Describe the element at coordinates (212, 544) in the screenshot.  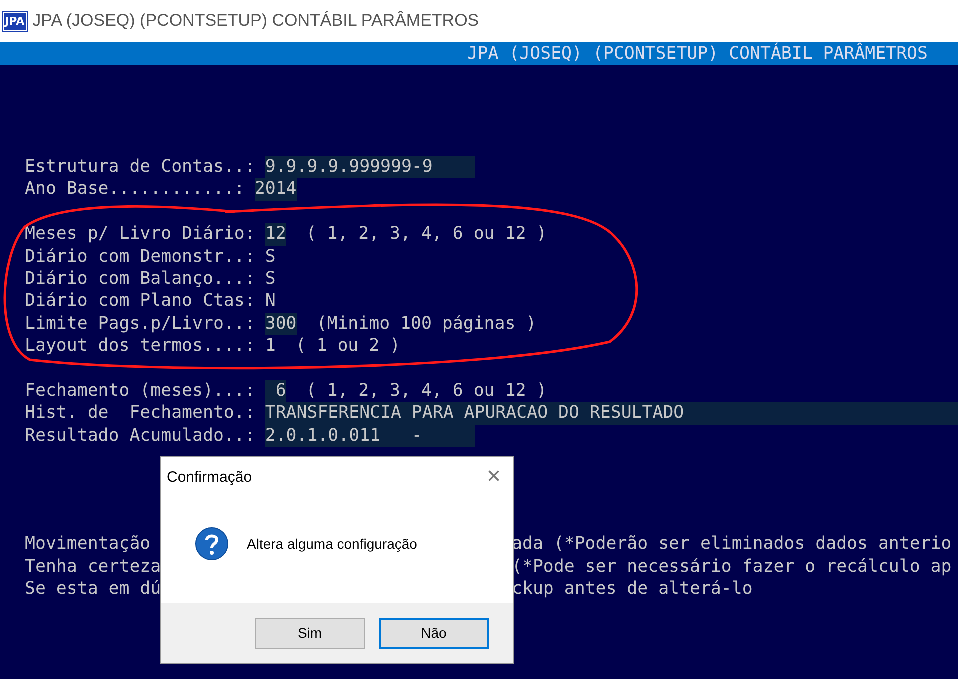
I see `question-icon` at that location.